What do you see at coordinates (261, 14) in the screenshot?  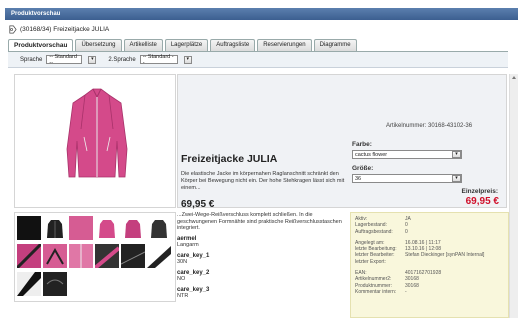 I see `window-title-bar: Produktvorschau` at bounding box center [261, 14].